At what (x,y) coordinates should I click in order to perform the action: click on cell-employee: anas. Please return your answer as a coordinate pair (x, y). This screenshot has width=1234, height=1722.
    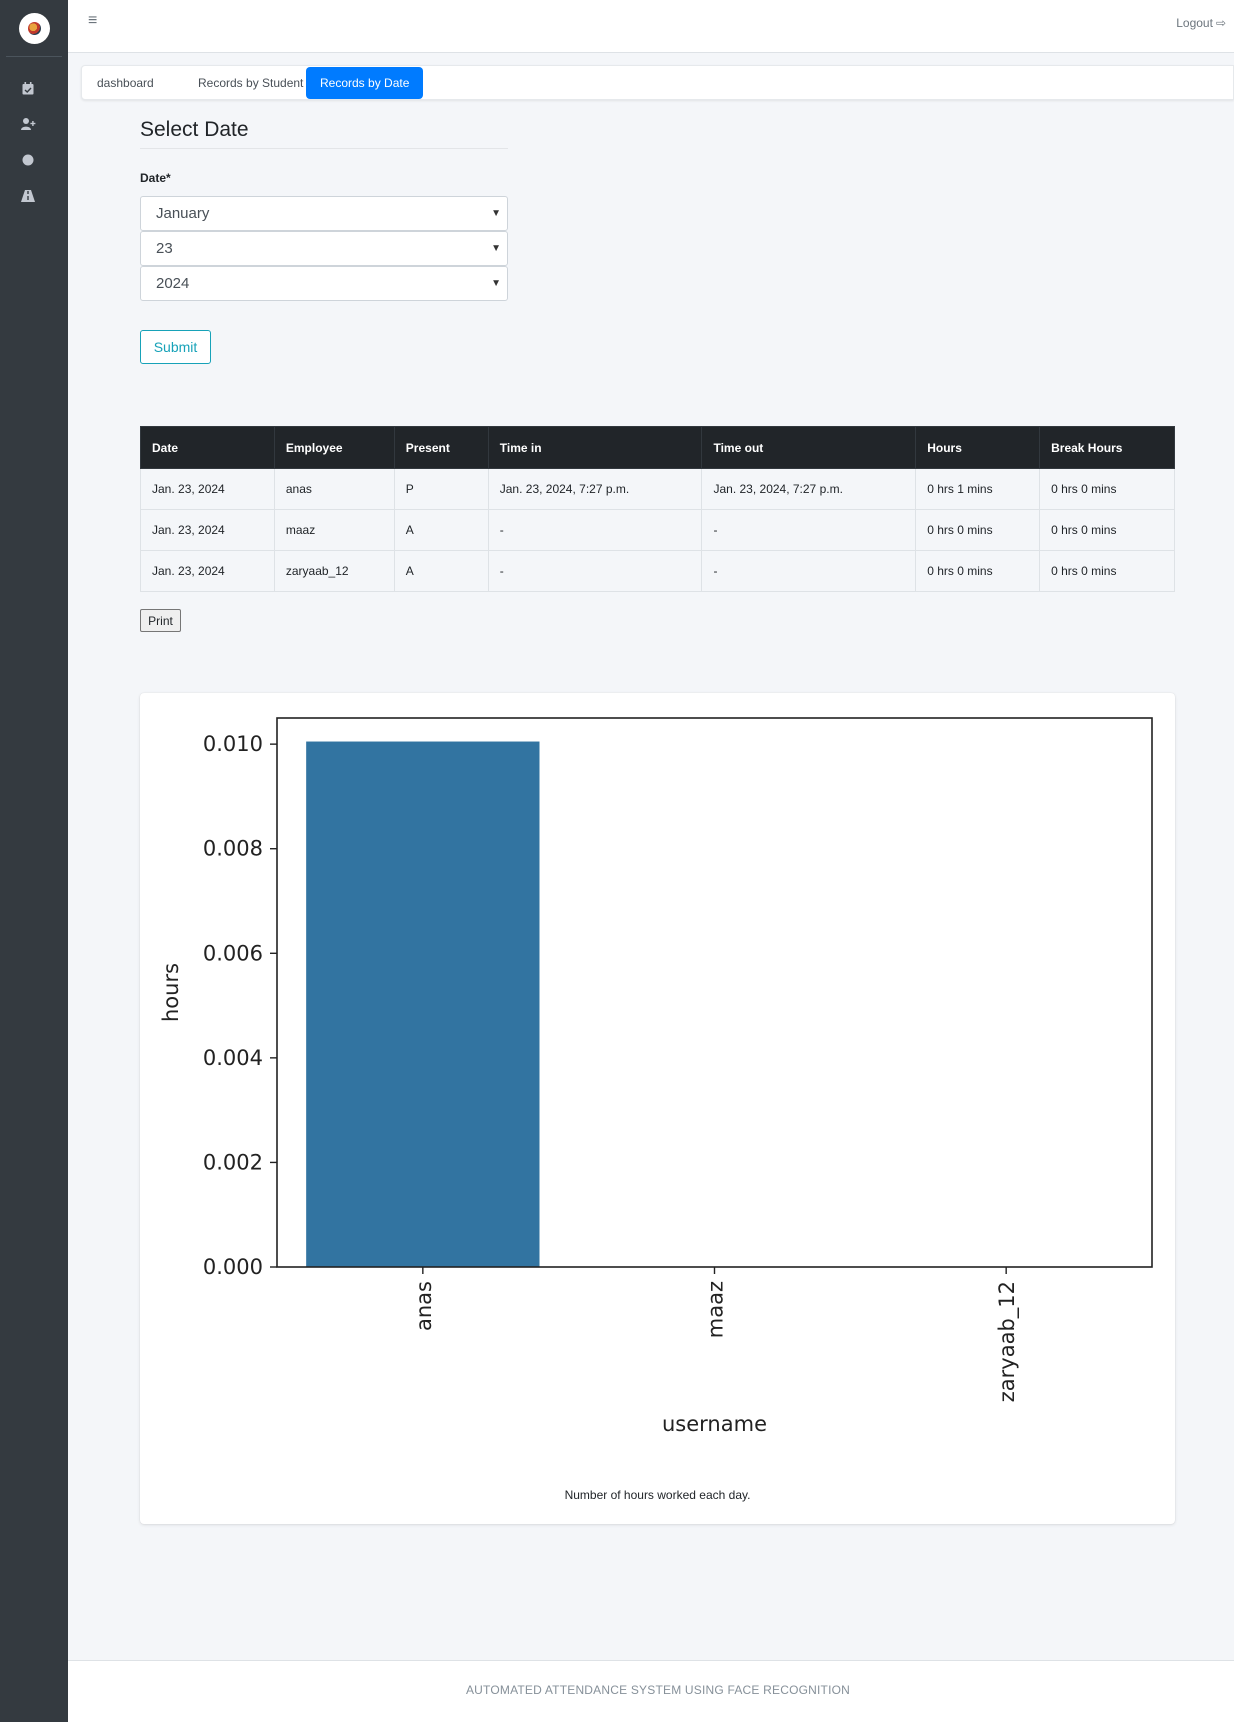
    Looking at the image, I should click on (334, 489).